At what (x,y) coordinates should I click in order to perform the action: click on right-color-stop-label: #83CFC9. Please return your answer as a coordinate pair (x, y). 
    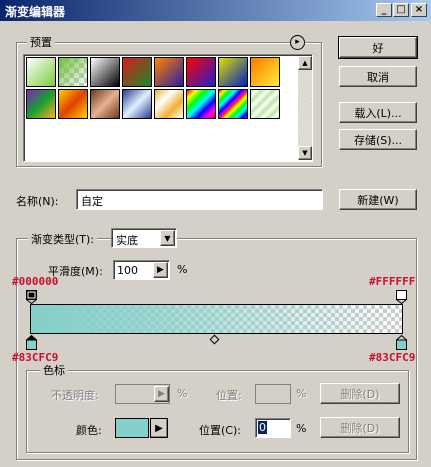
    Looking at the image, I should click on (392, 357).